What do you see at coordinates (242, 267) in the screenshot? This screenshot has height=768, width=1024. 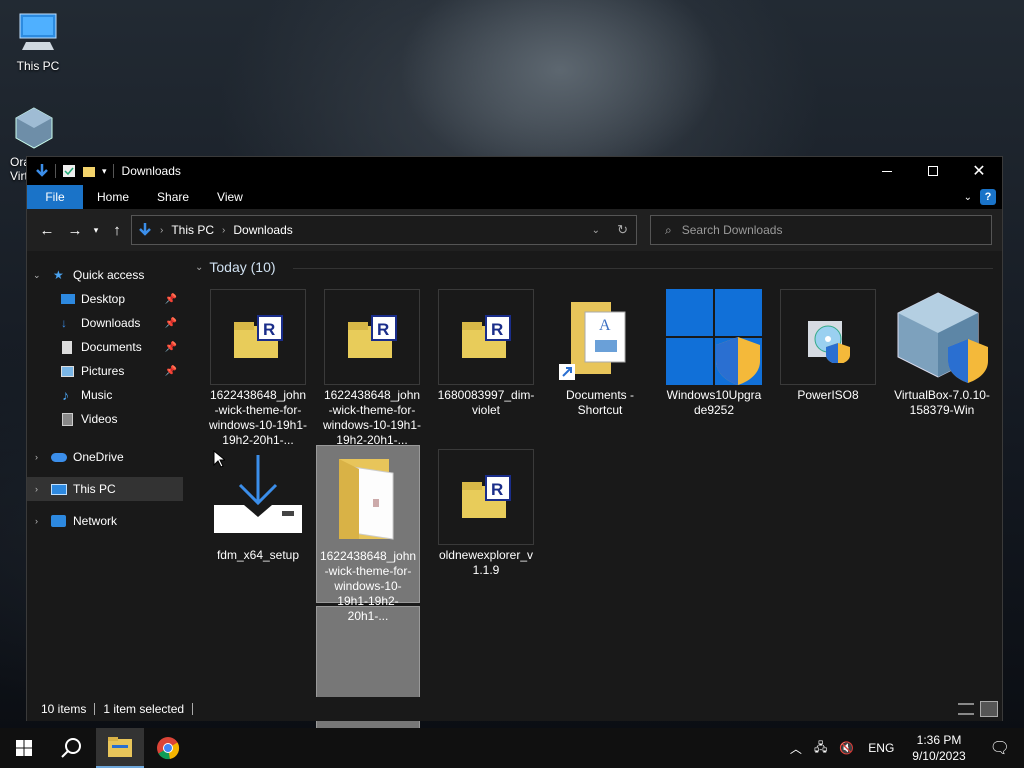 I see `group-header-label: Today (10)` at bounding box center [242, 267].